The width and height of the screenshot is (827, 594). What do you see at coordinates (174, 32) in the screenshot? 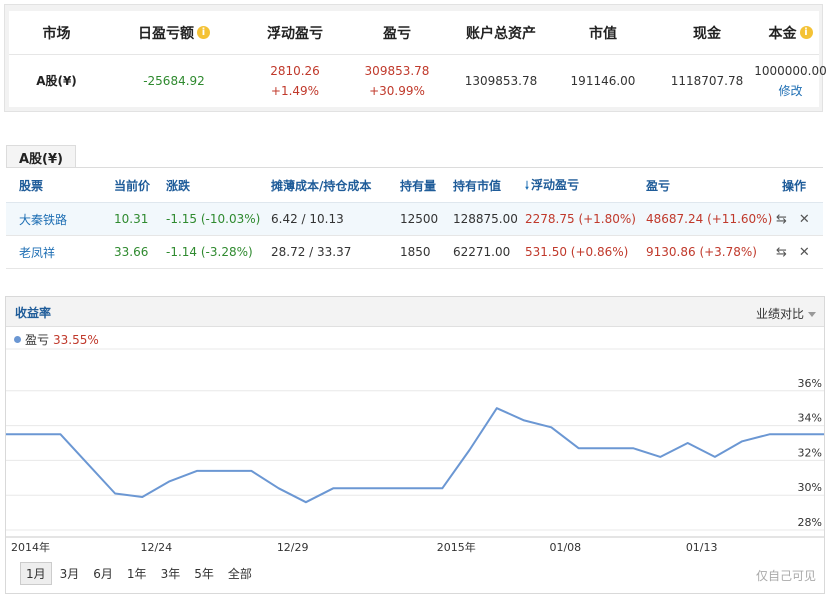
I see `header-daily-pl: 日盈亏额 i` at bounding box center [174, 32].